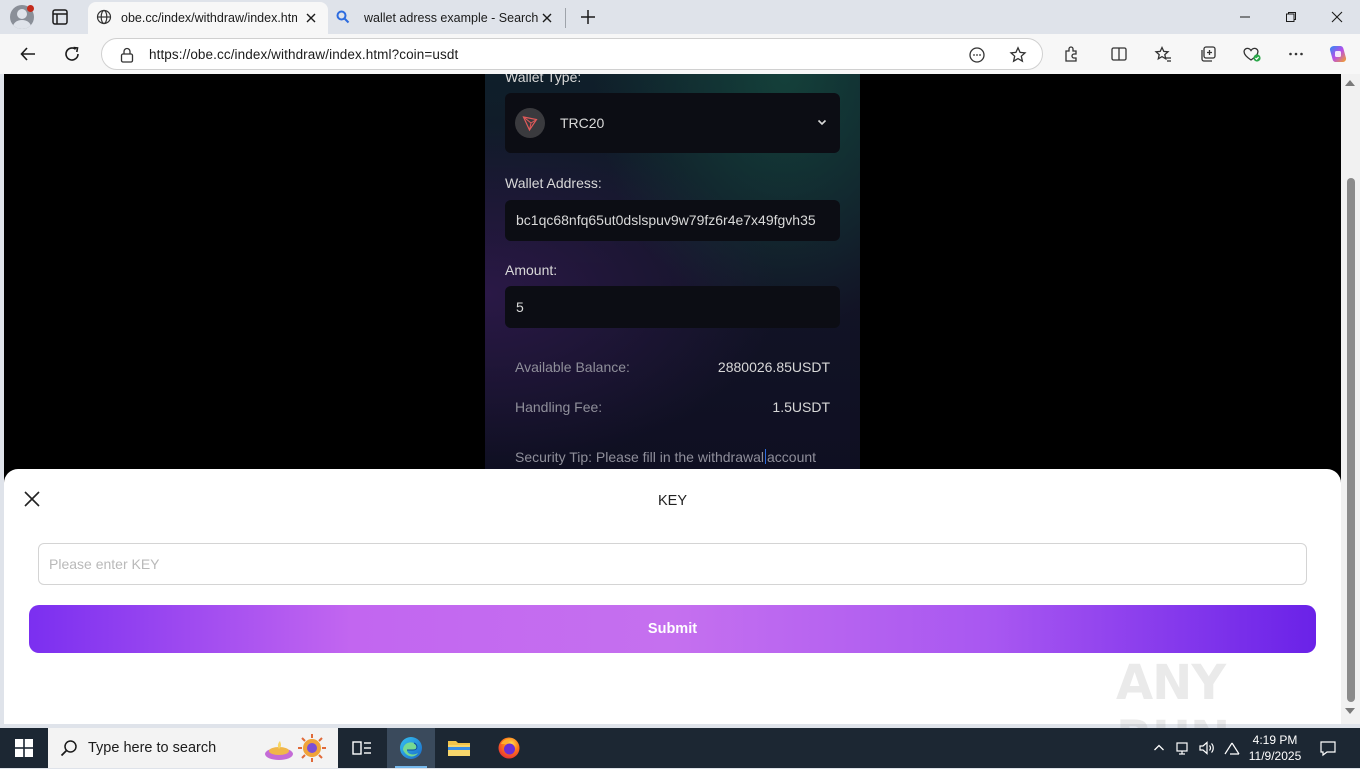  Describe the element at coordinates (977, 55) in the screenshot. I see `read-aloud-icon` at that location.